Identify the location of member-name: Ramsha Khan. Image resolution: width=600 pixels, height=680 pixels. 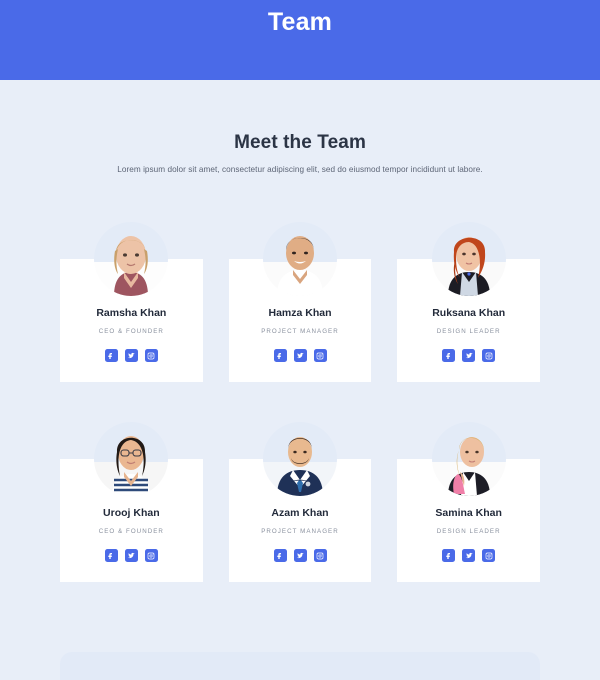
(131, 313).